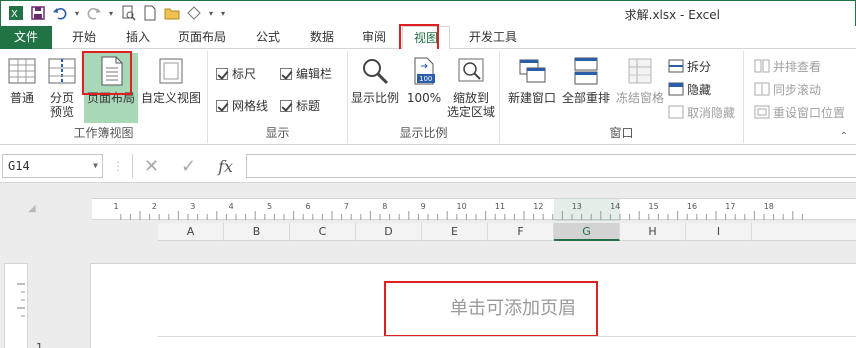 The image size is (856, 348). I want to click on side-by-side-icon, so click(762, 66).